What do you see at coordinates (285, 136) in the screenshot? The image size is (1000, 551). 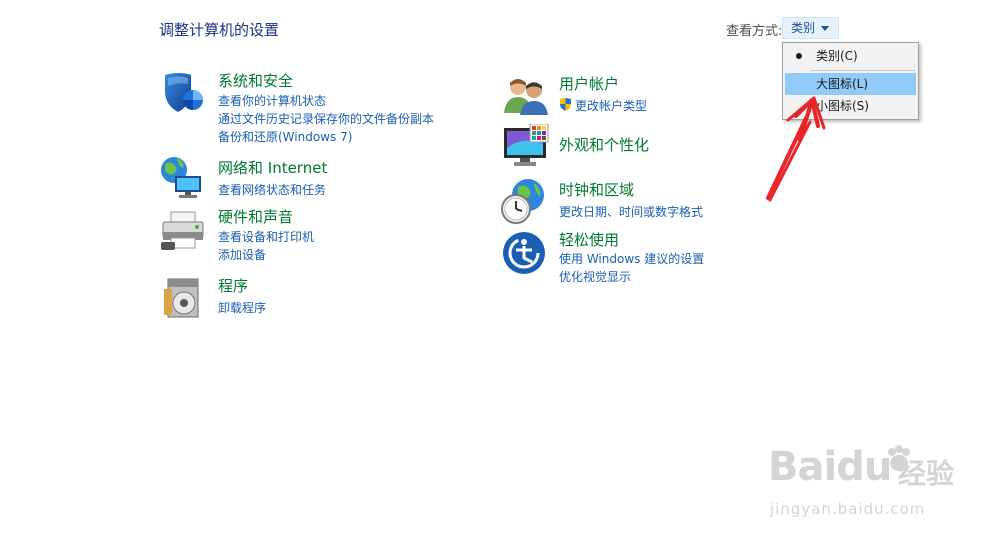 I see `link-backup-restore: 备份和还原(Windows 7)` at bounding box center [285, 136].